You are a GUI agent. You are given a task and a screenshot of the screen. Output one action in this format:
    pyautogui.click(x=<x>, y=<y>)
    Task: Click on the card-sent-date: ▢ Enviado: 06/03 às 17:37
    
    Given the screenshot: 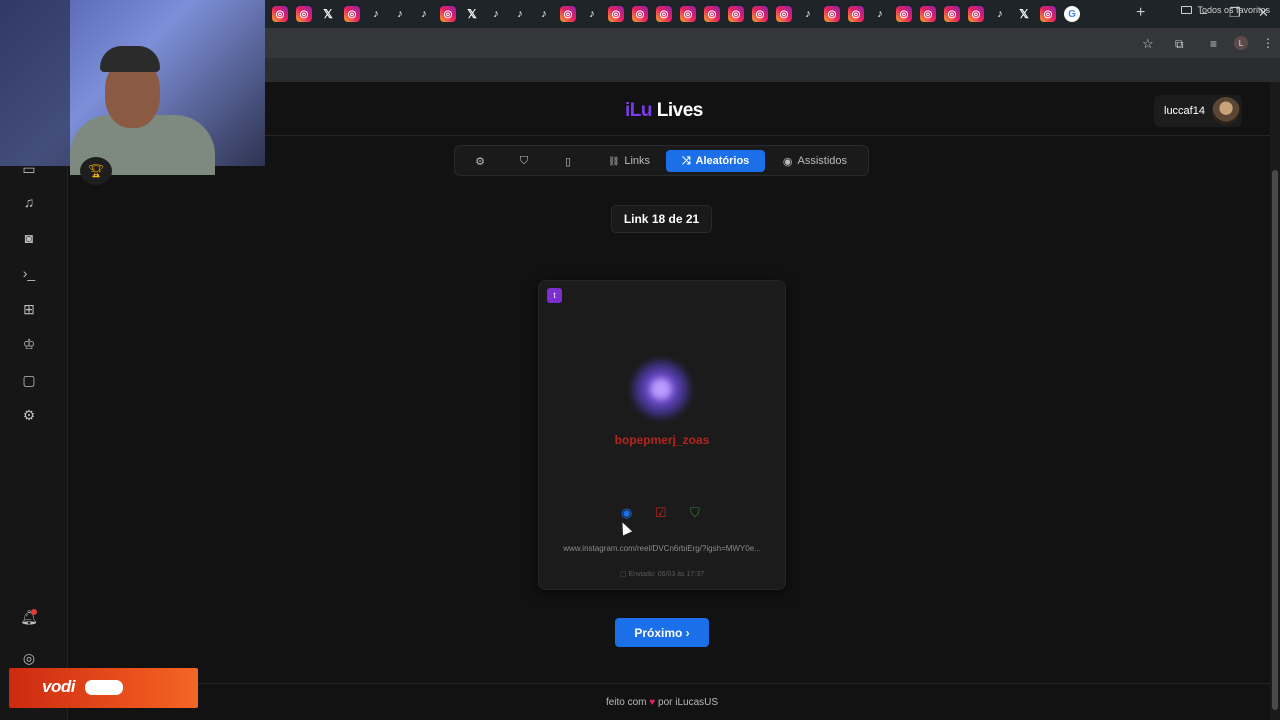 What is the action you would take?
    pyautogui.click(x=662, y=574)
    